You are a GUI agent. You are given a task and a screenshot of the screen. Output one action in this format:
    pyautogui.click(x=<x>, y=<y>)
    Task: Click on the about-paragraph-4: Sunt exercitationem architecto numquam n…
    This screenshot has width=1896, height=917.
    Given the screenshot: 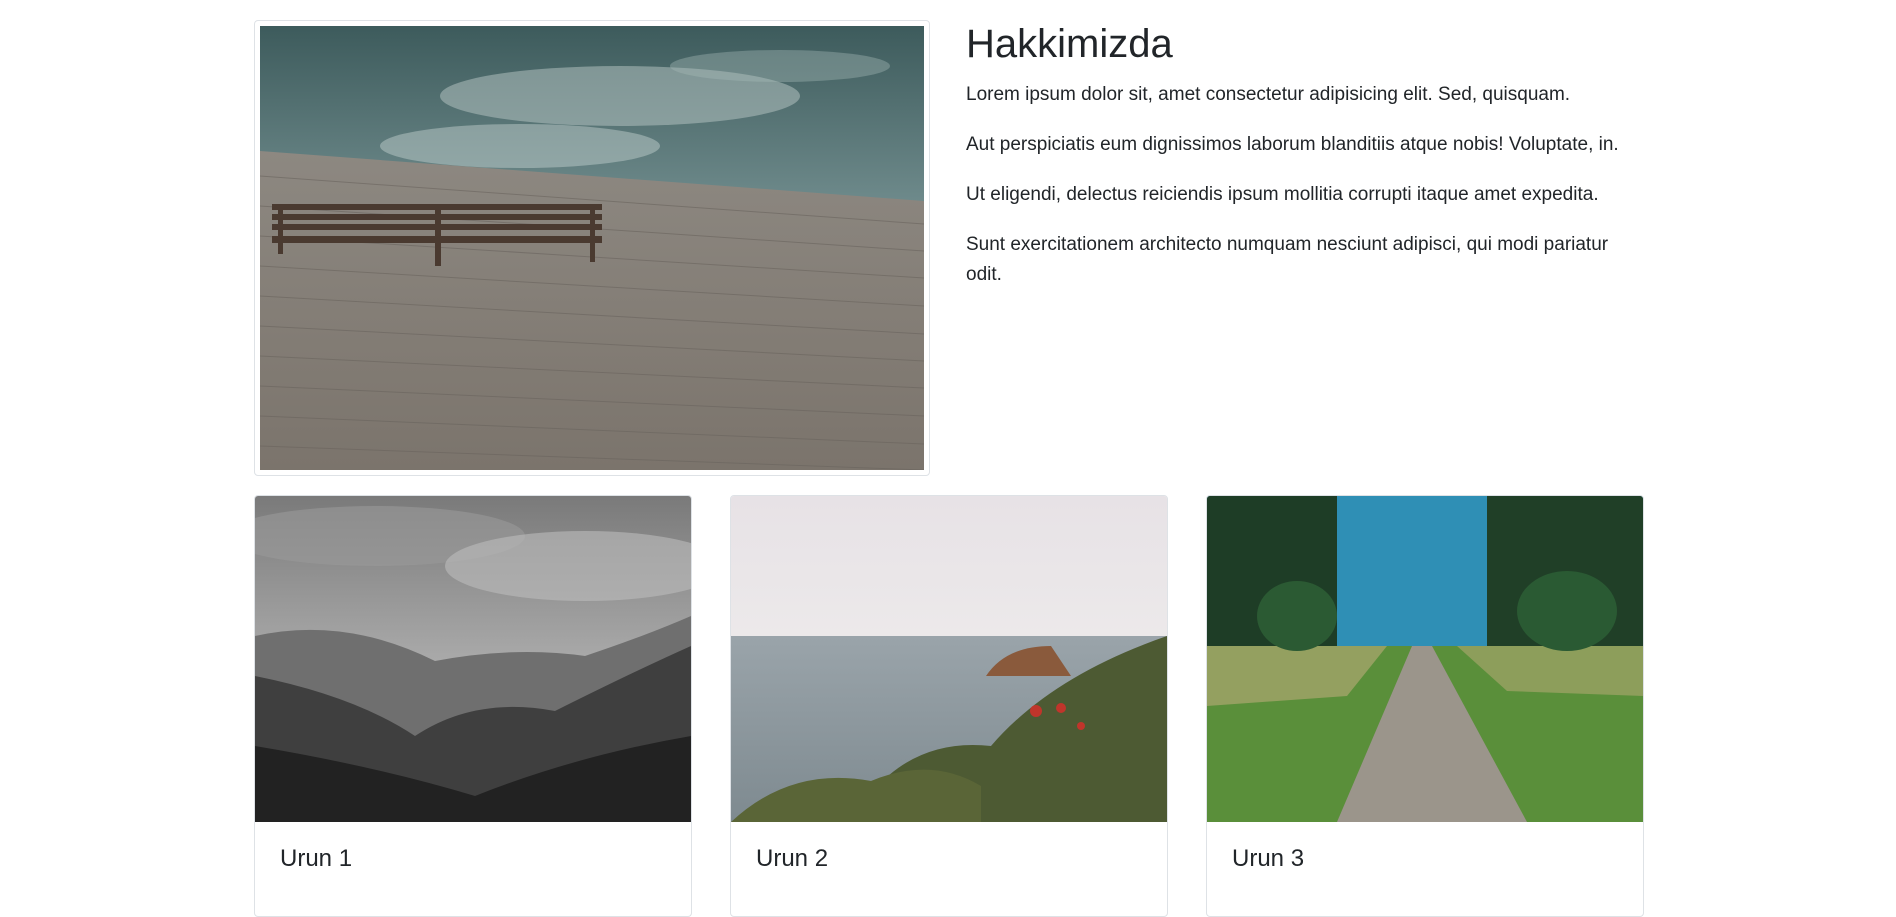 What is the action you would take?
    pyautogui.click(x=1287, y=259)
    